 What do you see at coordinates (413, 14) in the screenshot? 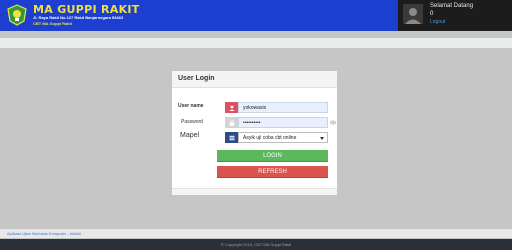
I see `user-silhouette-icon` at bounding box center [413, 14].